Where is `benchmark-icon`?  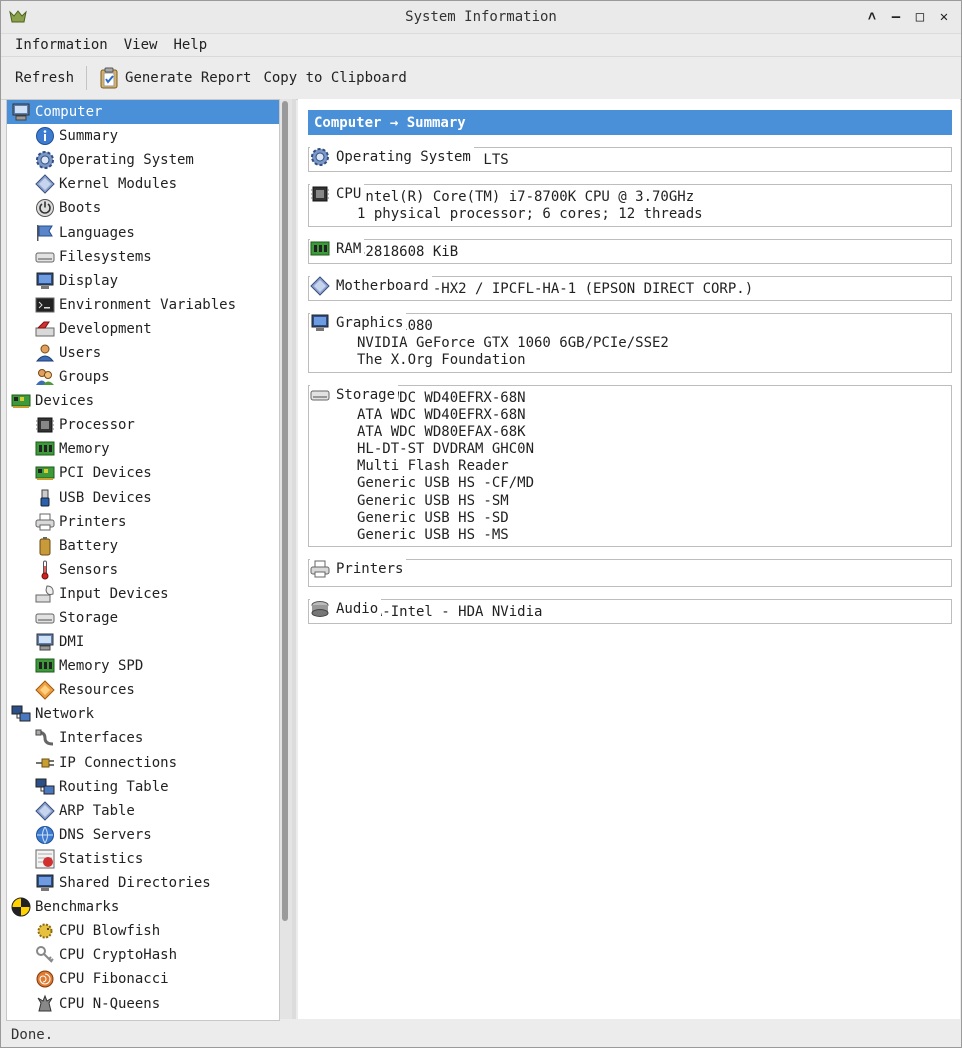 benchmark-icon is located at coordinates (21, 907).